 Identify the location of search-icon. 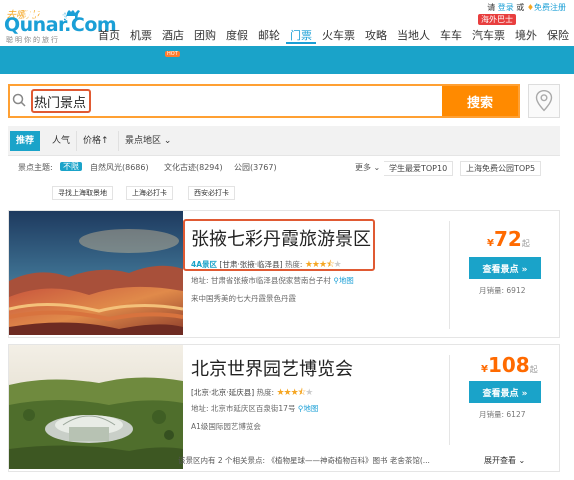
(19, 100).